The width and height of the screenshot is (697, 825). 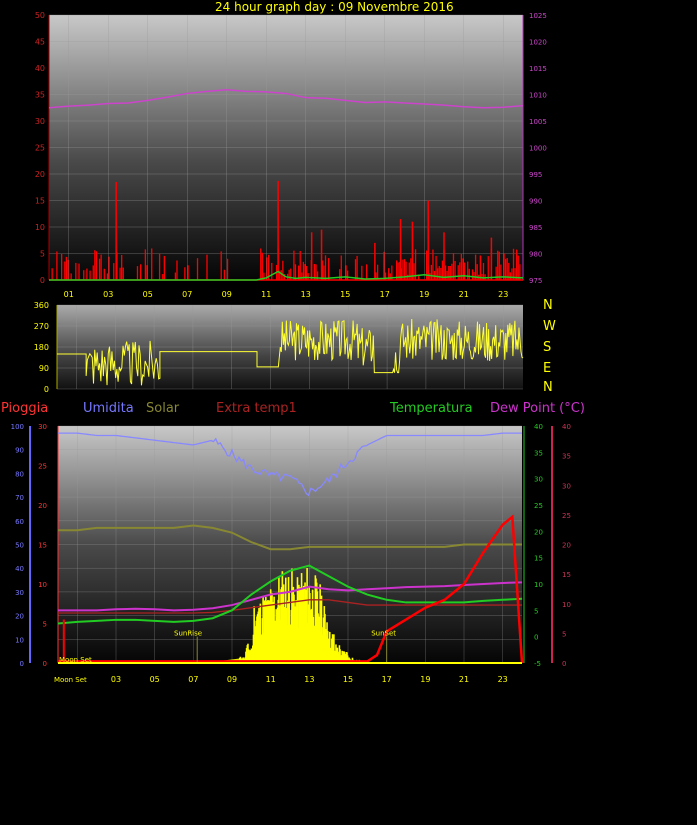 I want to click on dew-tick-label: 15, so click(x=566, y=575).